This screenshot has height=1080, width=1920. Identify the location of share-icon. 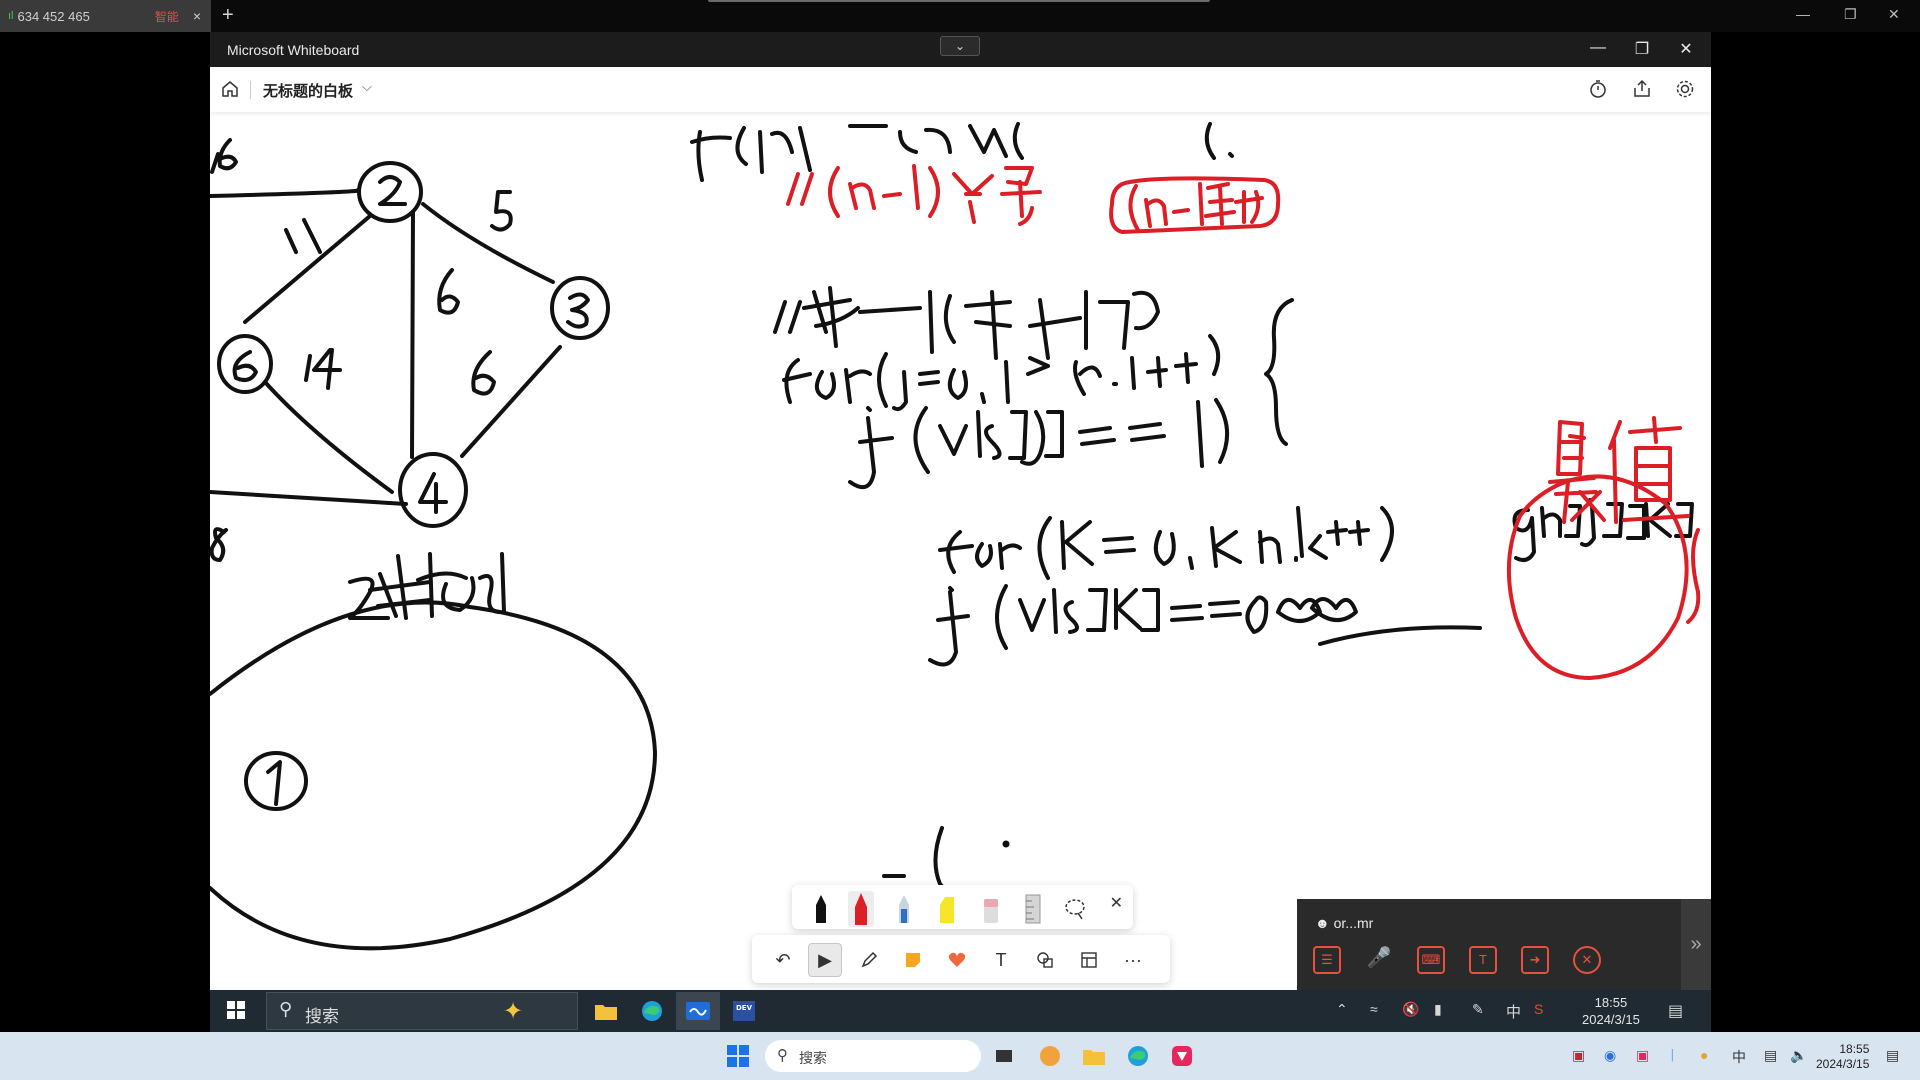
(1642, 89).